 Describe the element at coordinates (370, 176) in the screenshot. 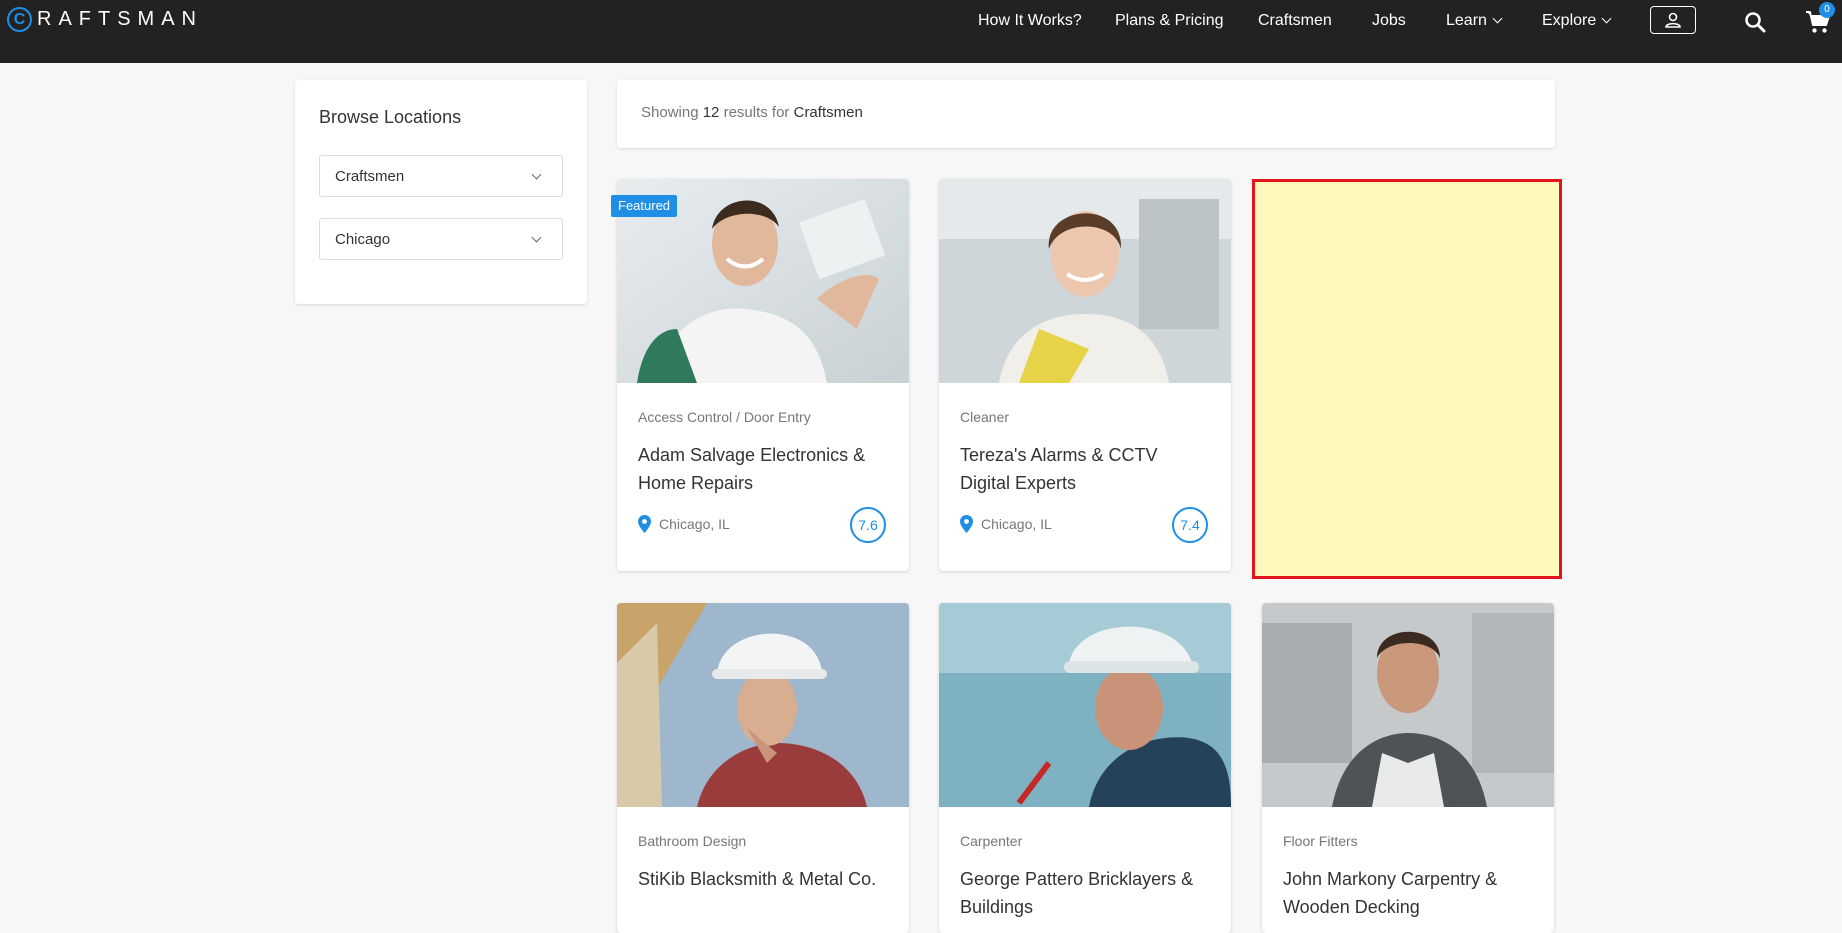

I see `category-select-value: Craftsmen` at that location.